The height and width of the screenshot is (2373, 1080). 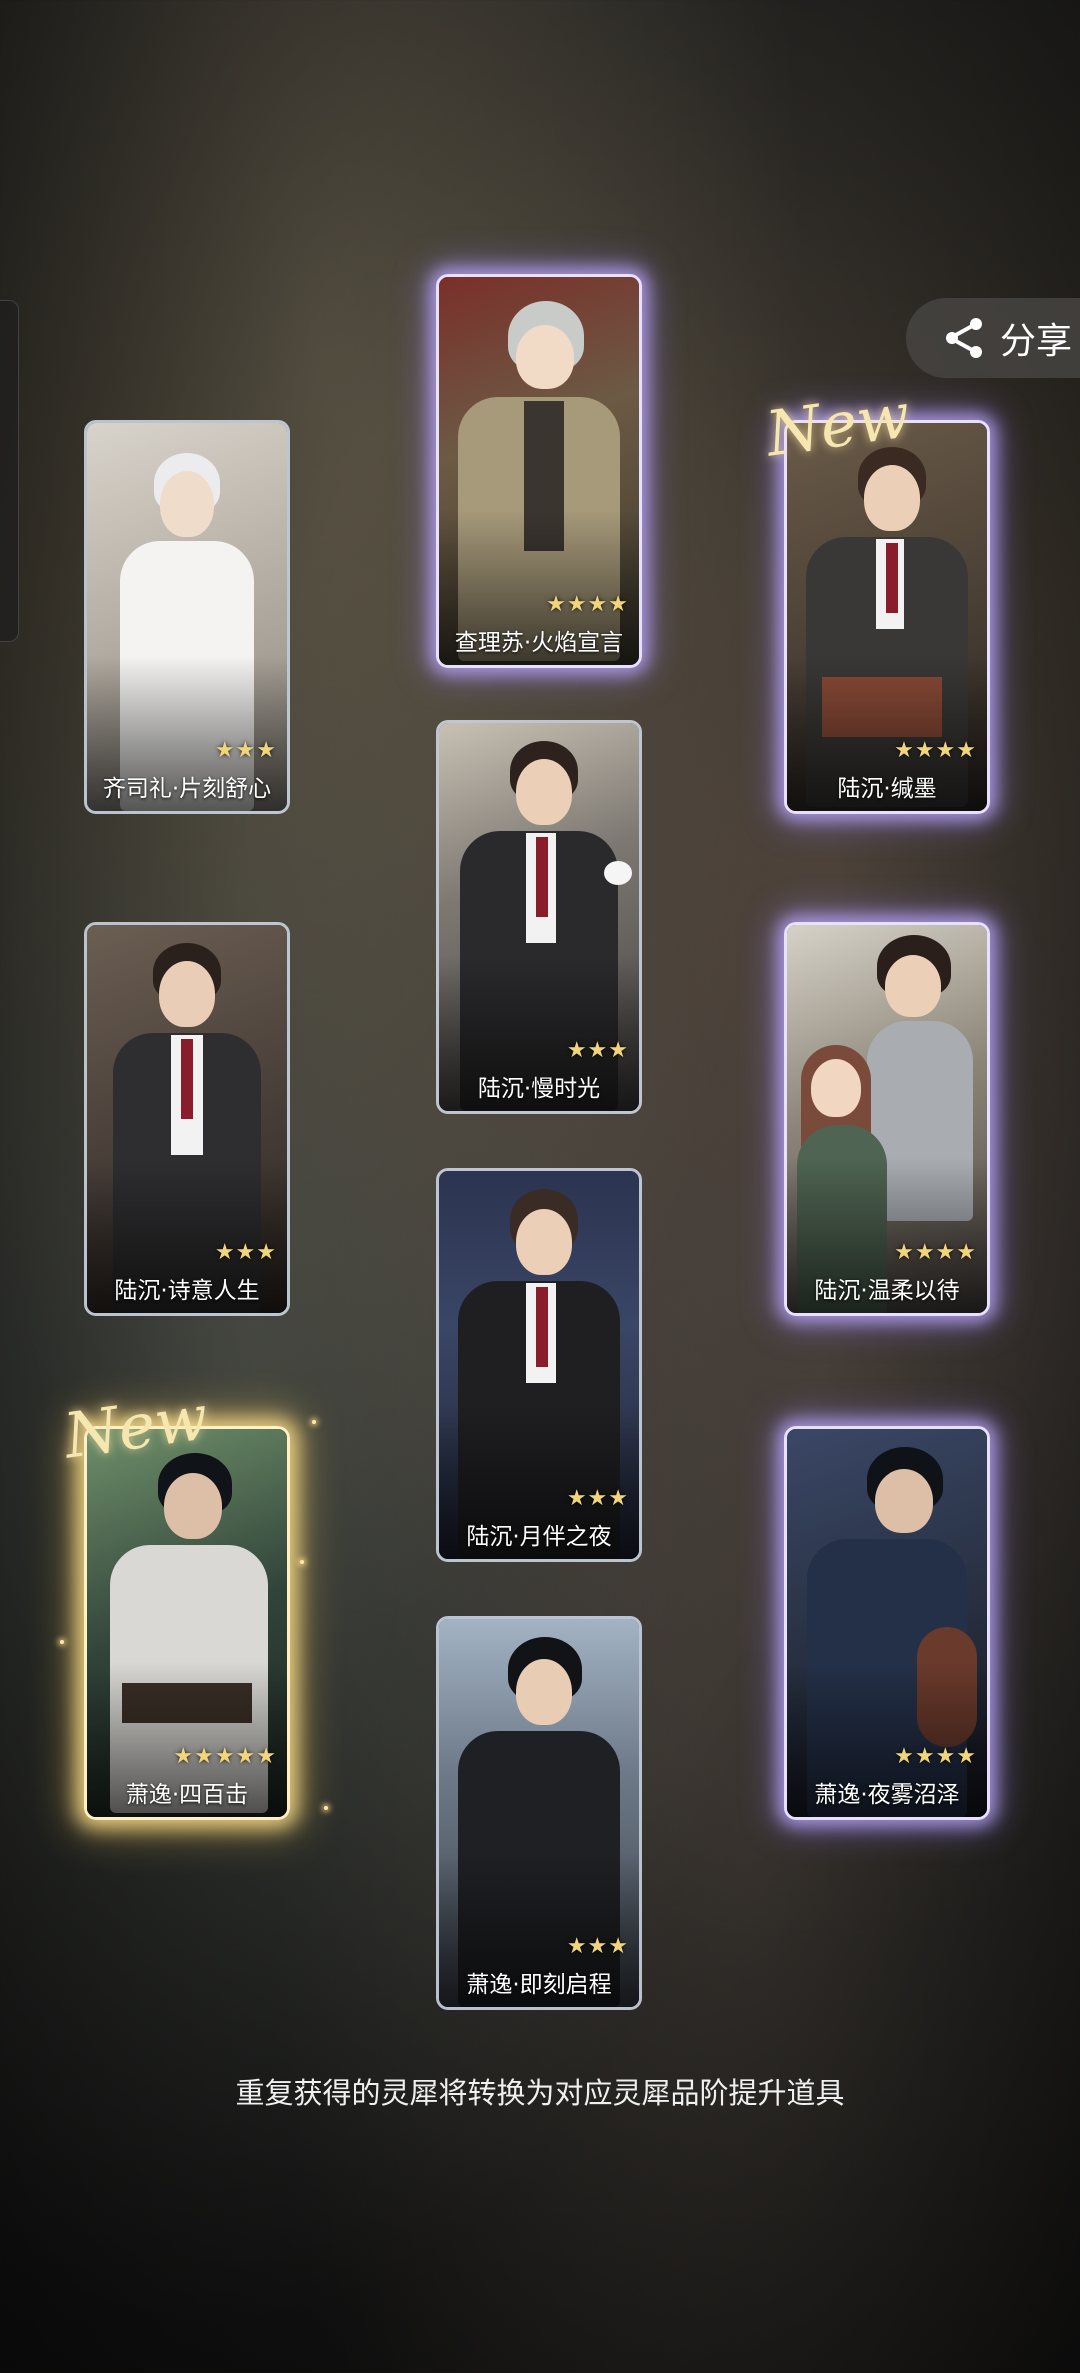 I want to click on card-luchen-wenrou: ★★★★ 陆沉·温柔以待, so click(x=887, y=1119).